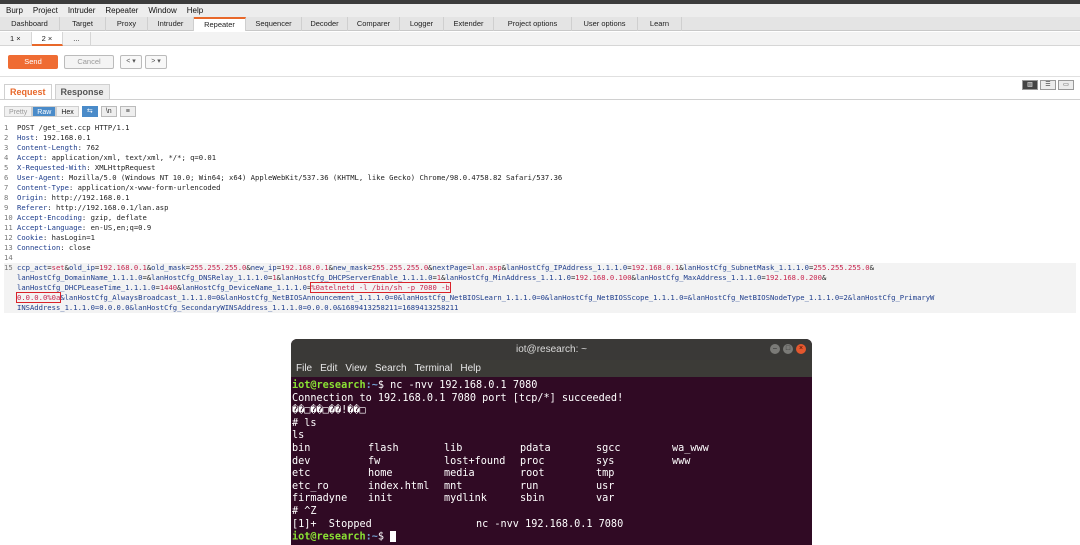 The height and width of the screenshot is (545, 1080). What do you see at coordinates (108, 111) in the screenshot?
I see `newline-icon: \n` at bounding box center [108, 111].